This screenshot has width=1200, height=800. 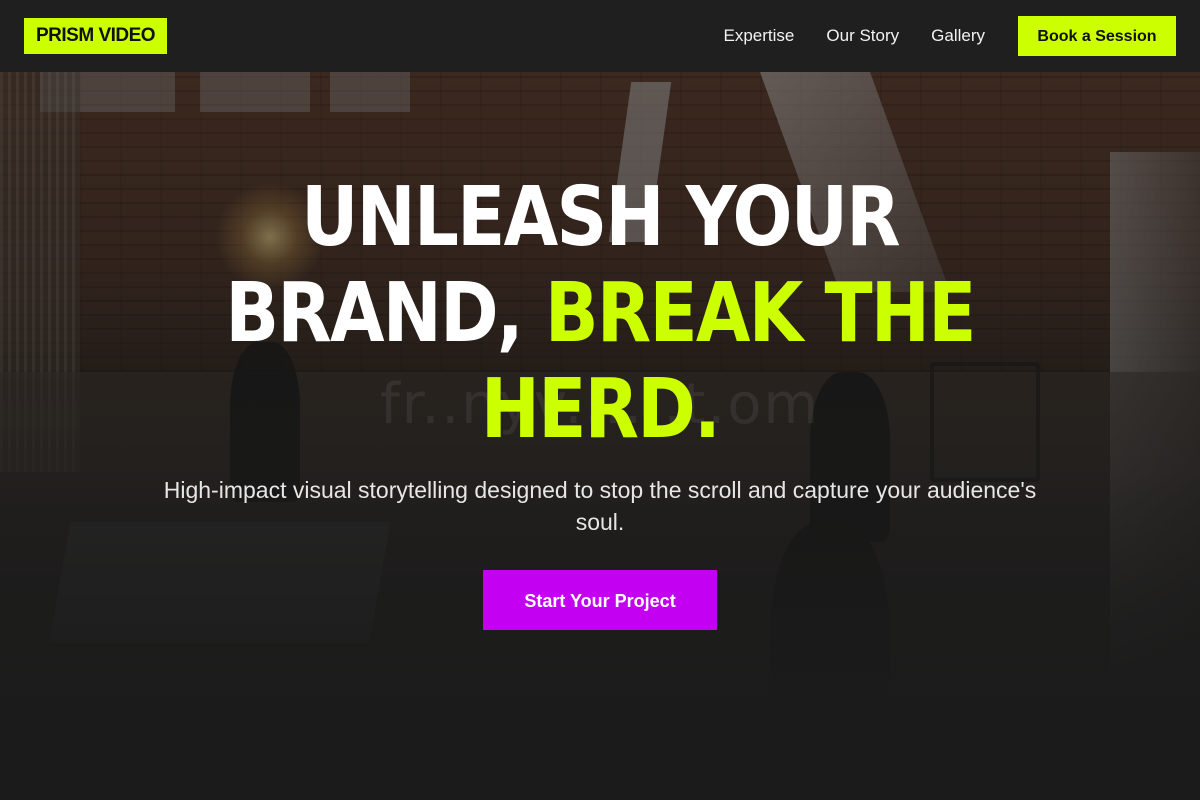 What do you see at coordinates (958, 36) in the screenshot?
I see `nav-link-gallery: Gallery` at bounding box center [958, 36].